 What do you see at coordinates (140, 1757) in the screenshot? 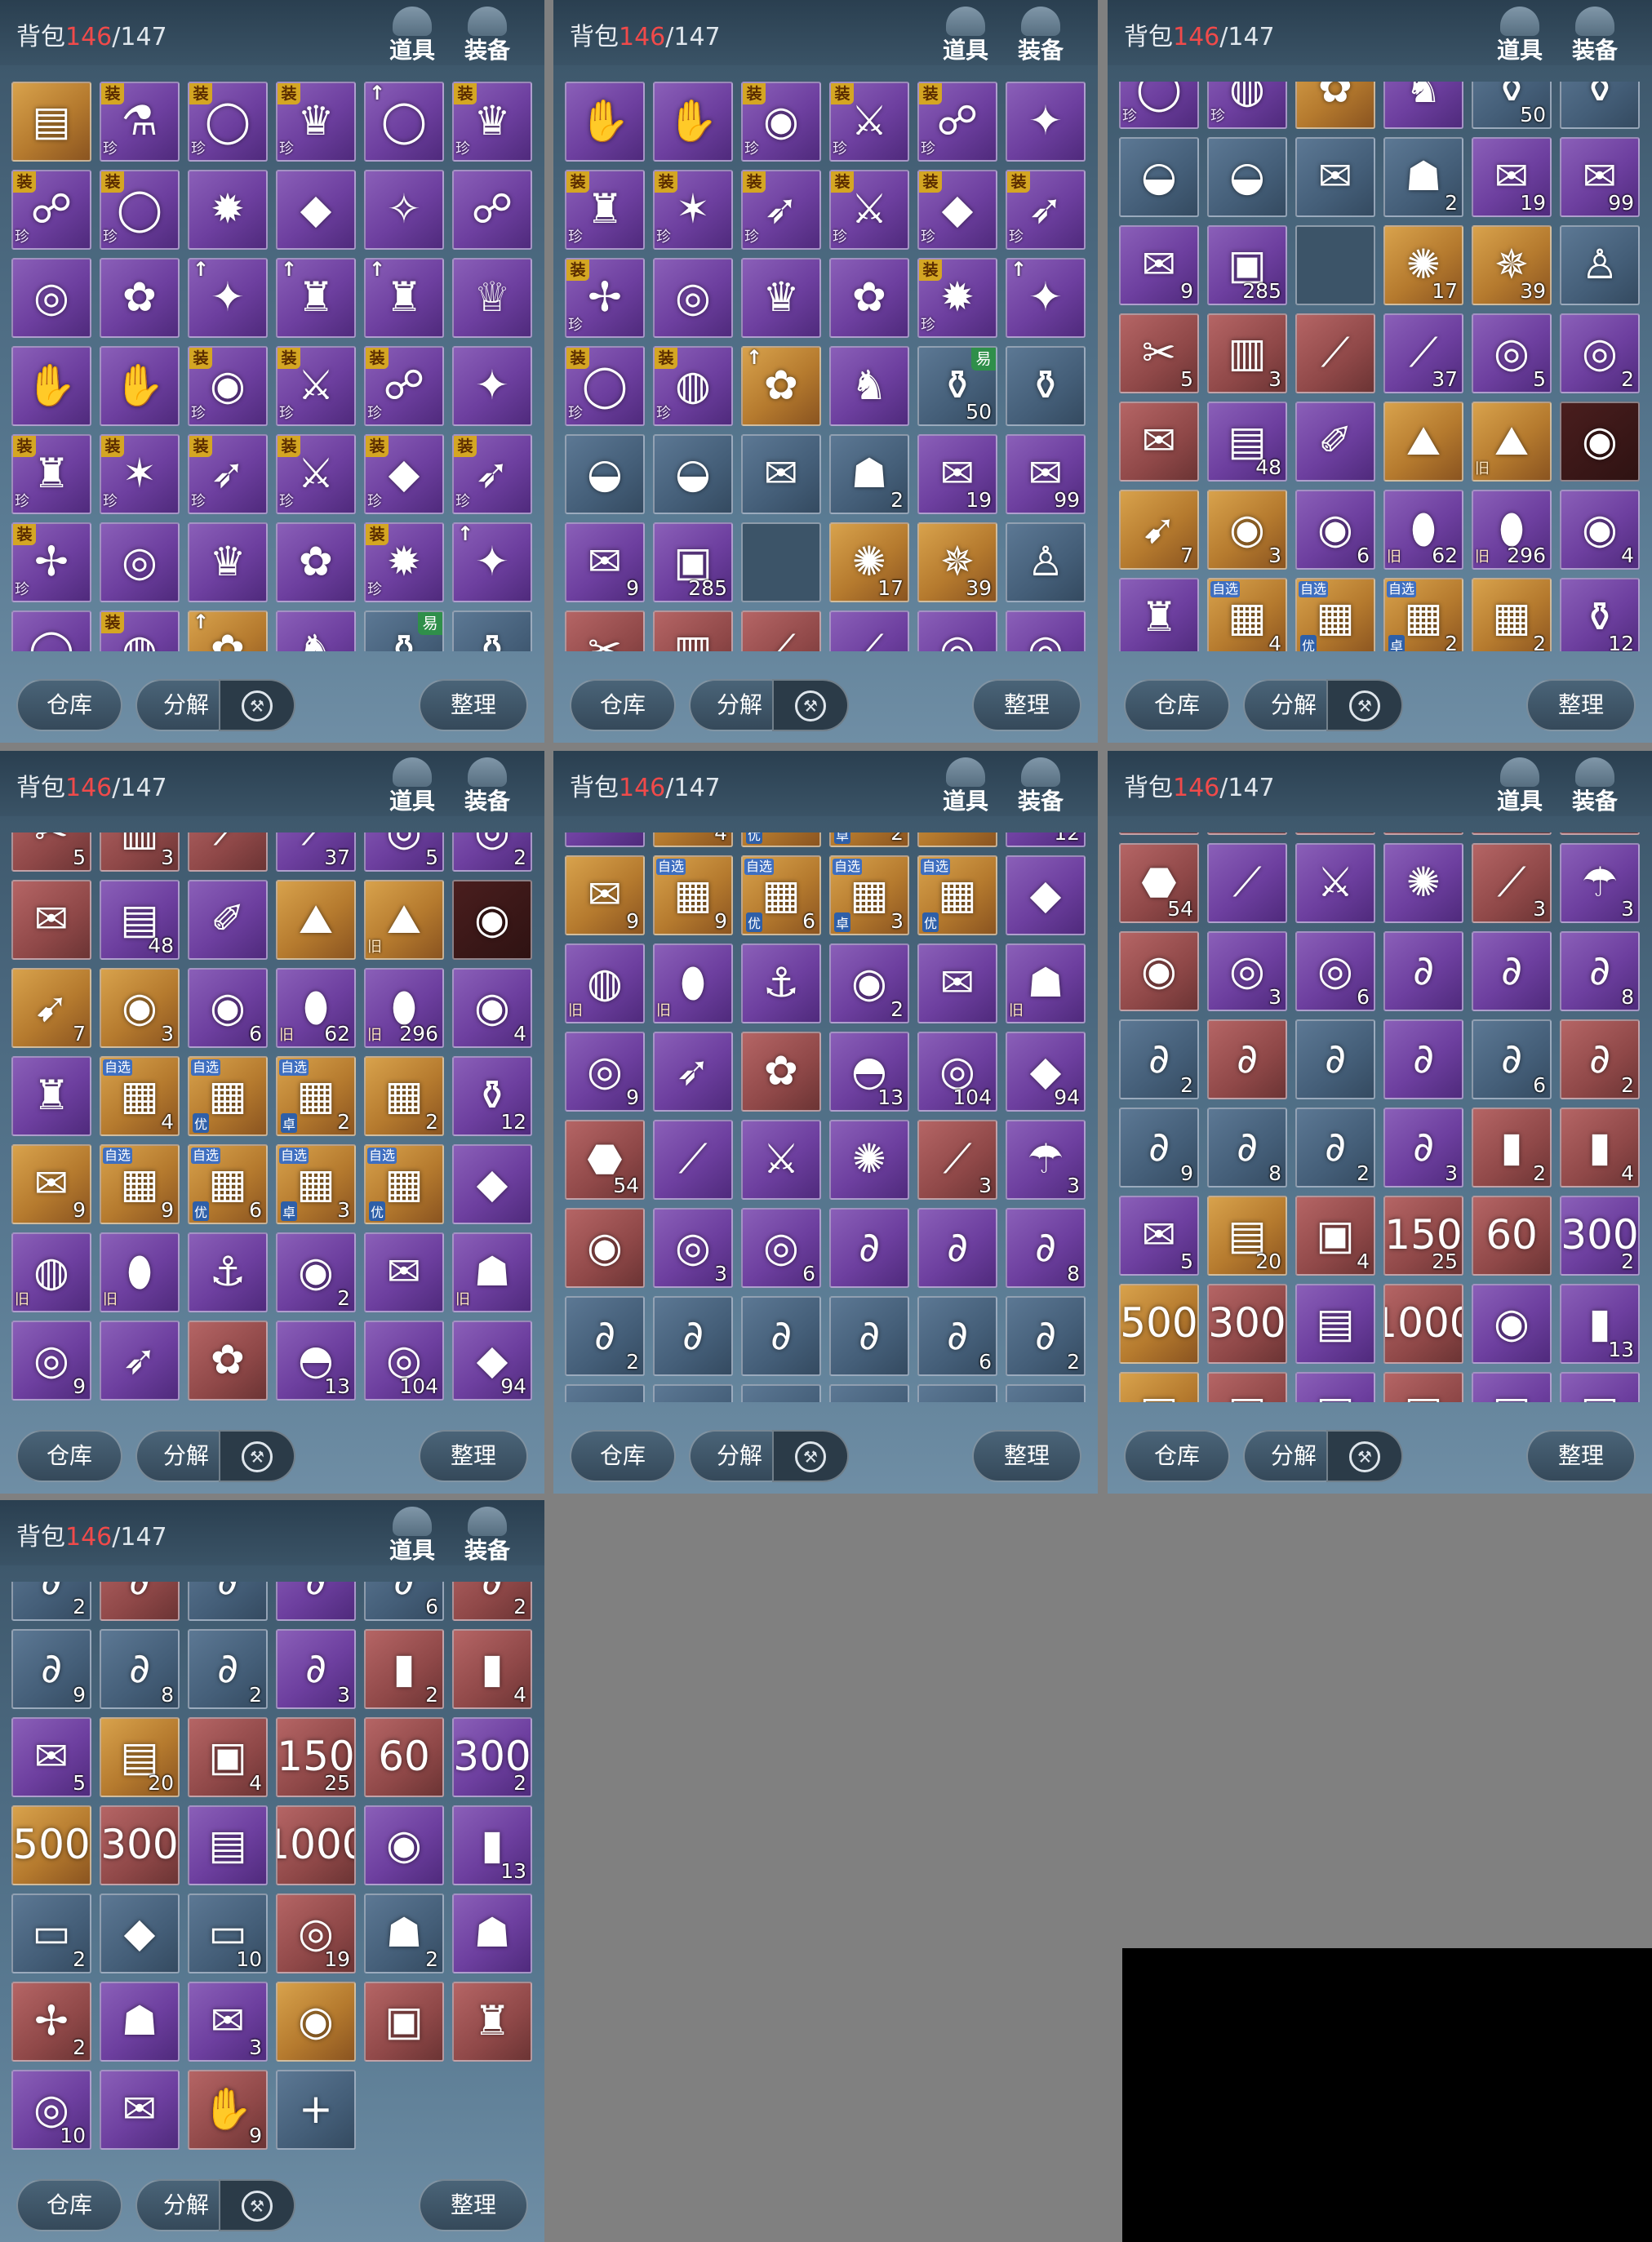
I see `item-slot: ▤ 20` at bounding box center [140, 1757].